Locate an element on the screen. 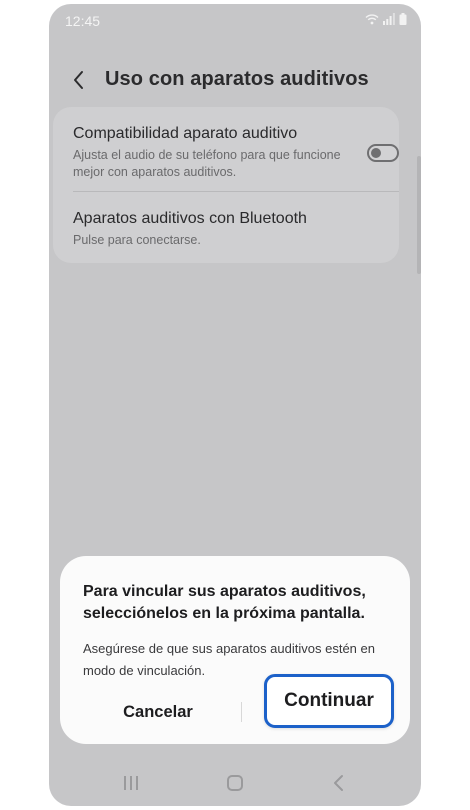  signal-icon is located at coordinates (389, 19).